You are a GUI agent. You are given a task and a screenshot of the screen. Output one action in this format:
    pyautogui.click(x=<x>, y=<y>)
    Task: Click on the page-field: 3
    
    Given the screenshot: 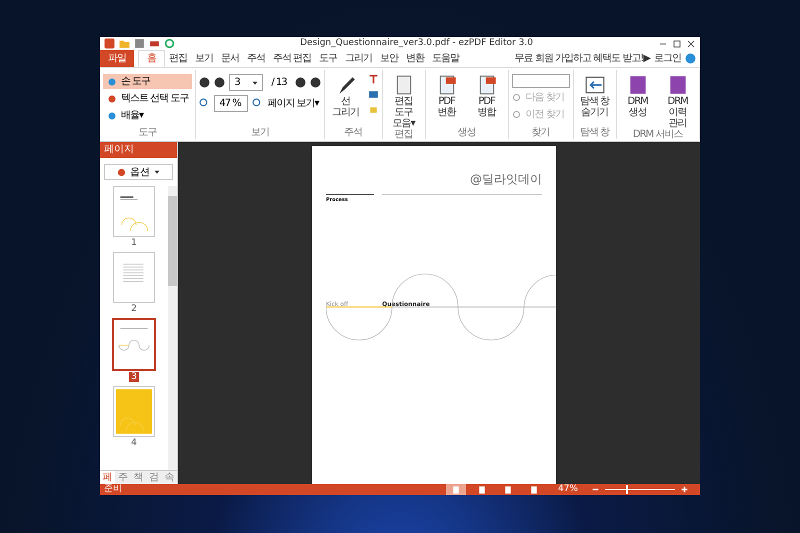 What is the action you would take?
    pyautogui.click(x=246, y=82)
    